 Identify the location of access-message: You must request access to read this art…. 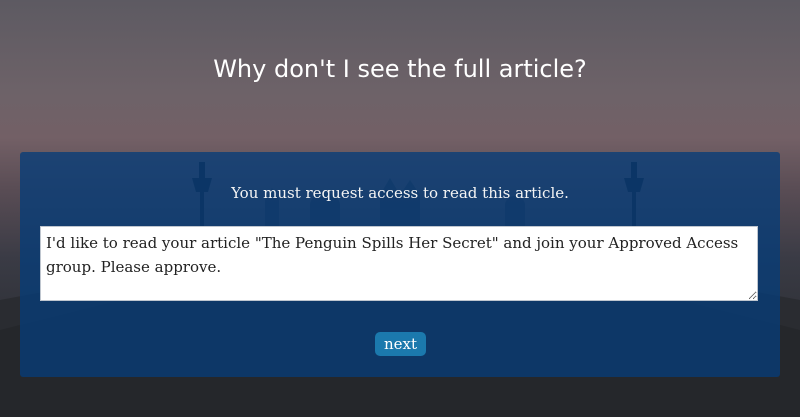
(400, 193).